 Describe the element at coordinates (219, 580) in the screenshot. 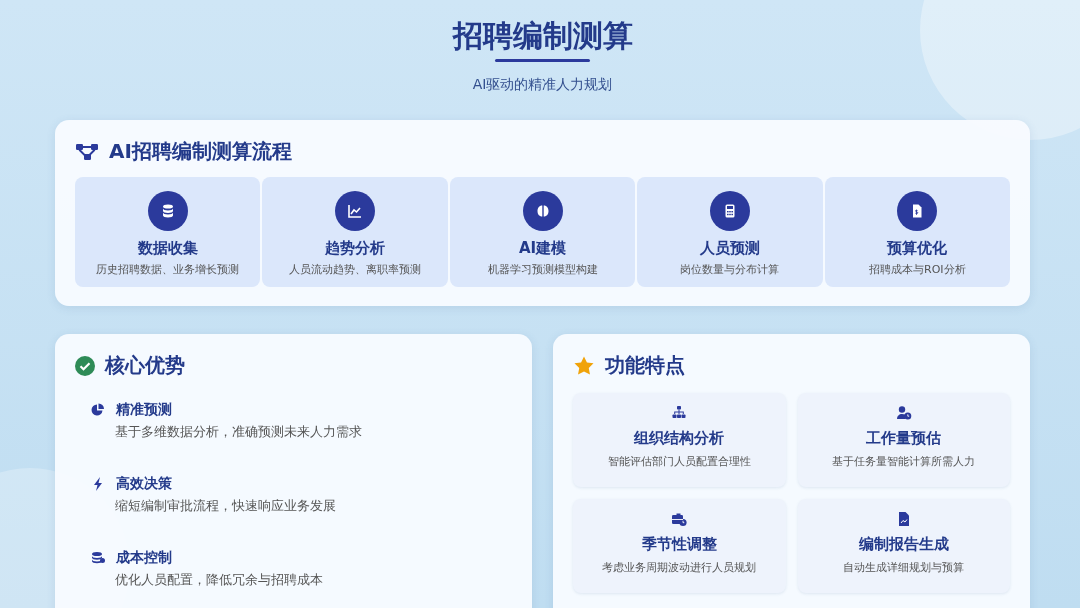

I see `advantage-description: 优化人员配置，降低冗余与招聘成本` at that location.